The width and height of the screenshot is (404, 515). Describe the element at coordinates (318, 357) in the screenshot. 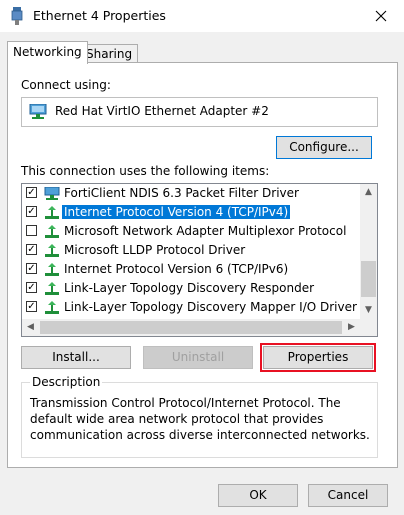

I see `properties-button: Properties` at that location.